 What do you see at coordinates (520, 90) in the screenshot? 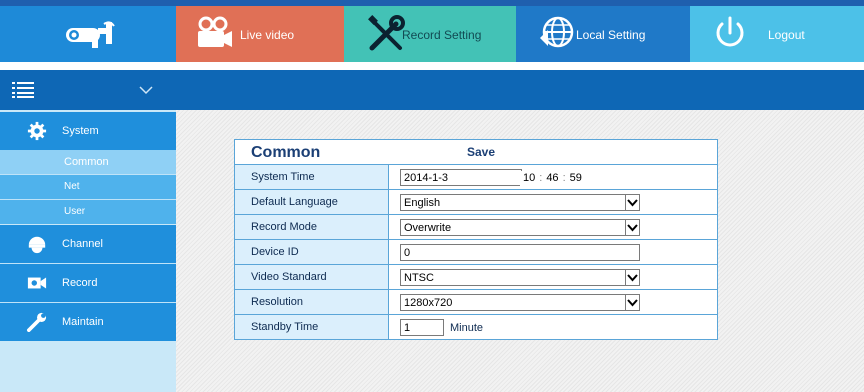
I see `sub-header-band` at bounding box center [520, 90].